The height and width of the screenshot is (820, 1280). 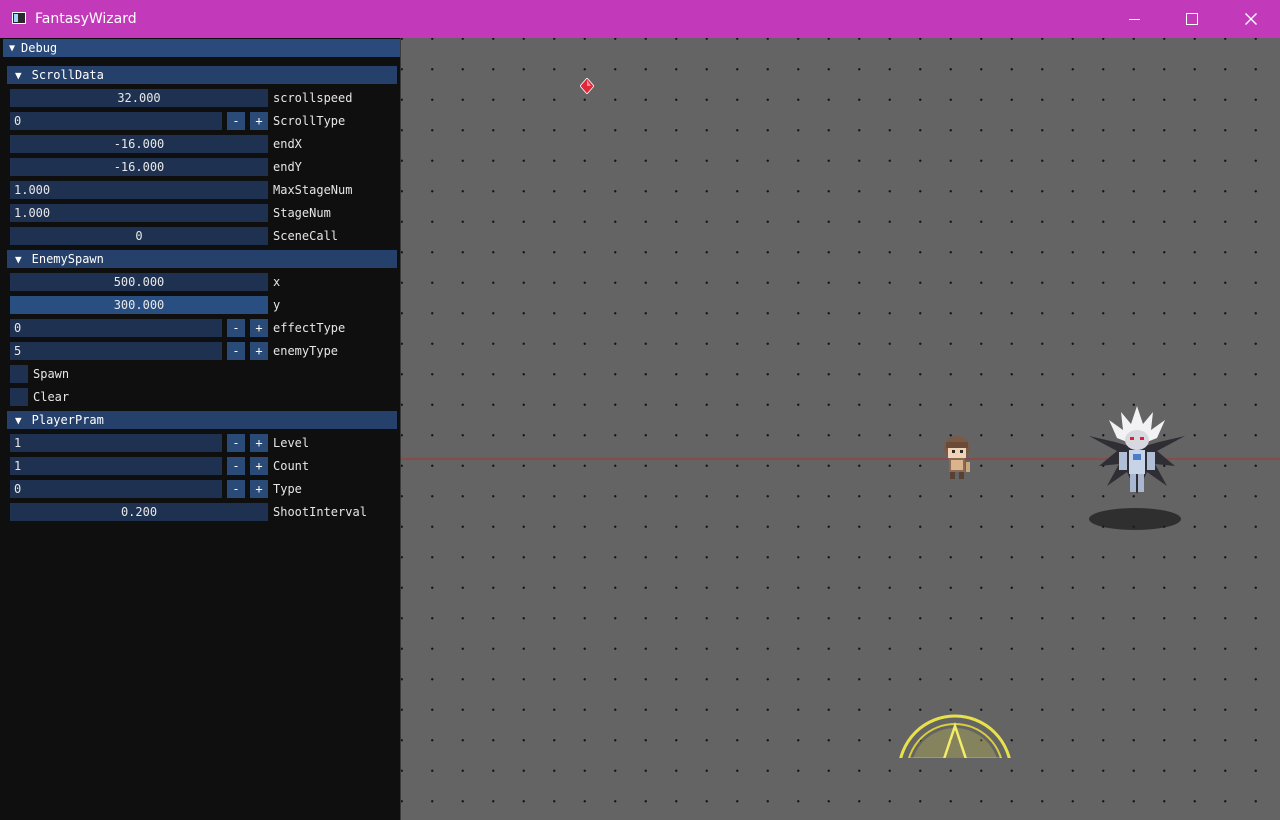 What do you see at coordinates (139, 512) in the screenshot?
I see `shootinterval-slider: 0.200` at bounding box center [139, 512].